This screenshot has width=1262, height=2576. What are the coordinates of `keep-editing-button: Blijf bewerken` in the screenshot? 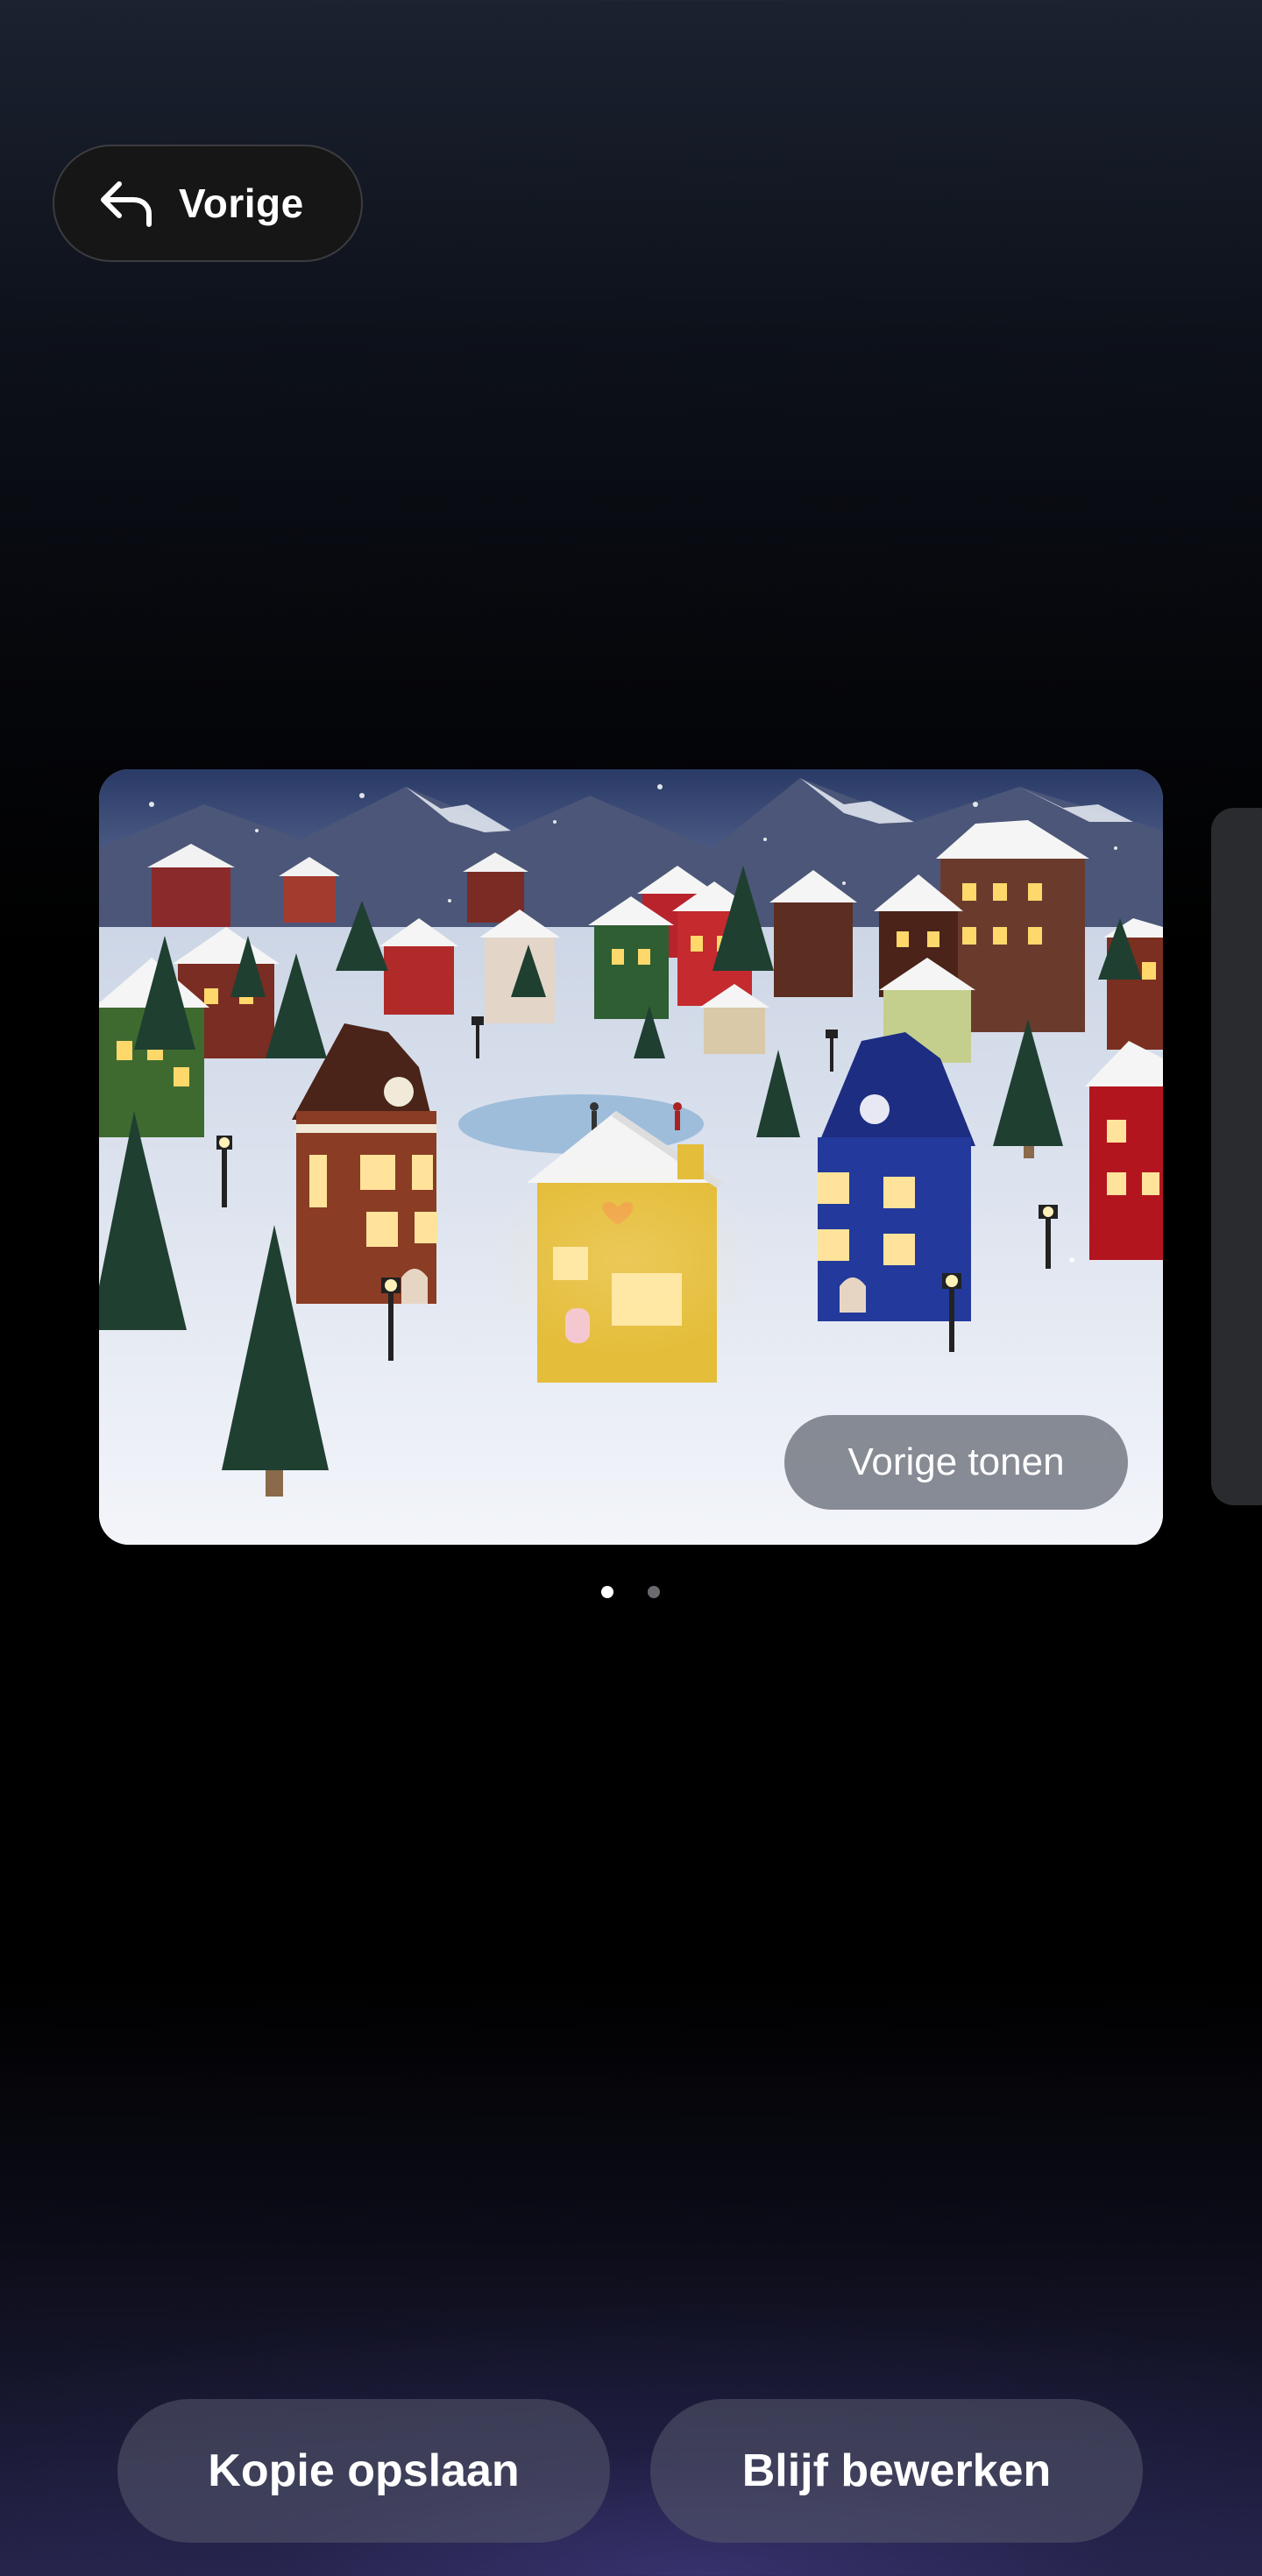 It's located at (896, 2471).